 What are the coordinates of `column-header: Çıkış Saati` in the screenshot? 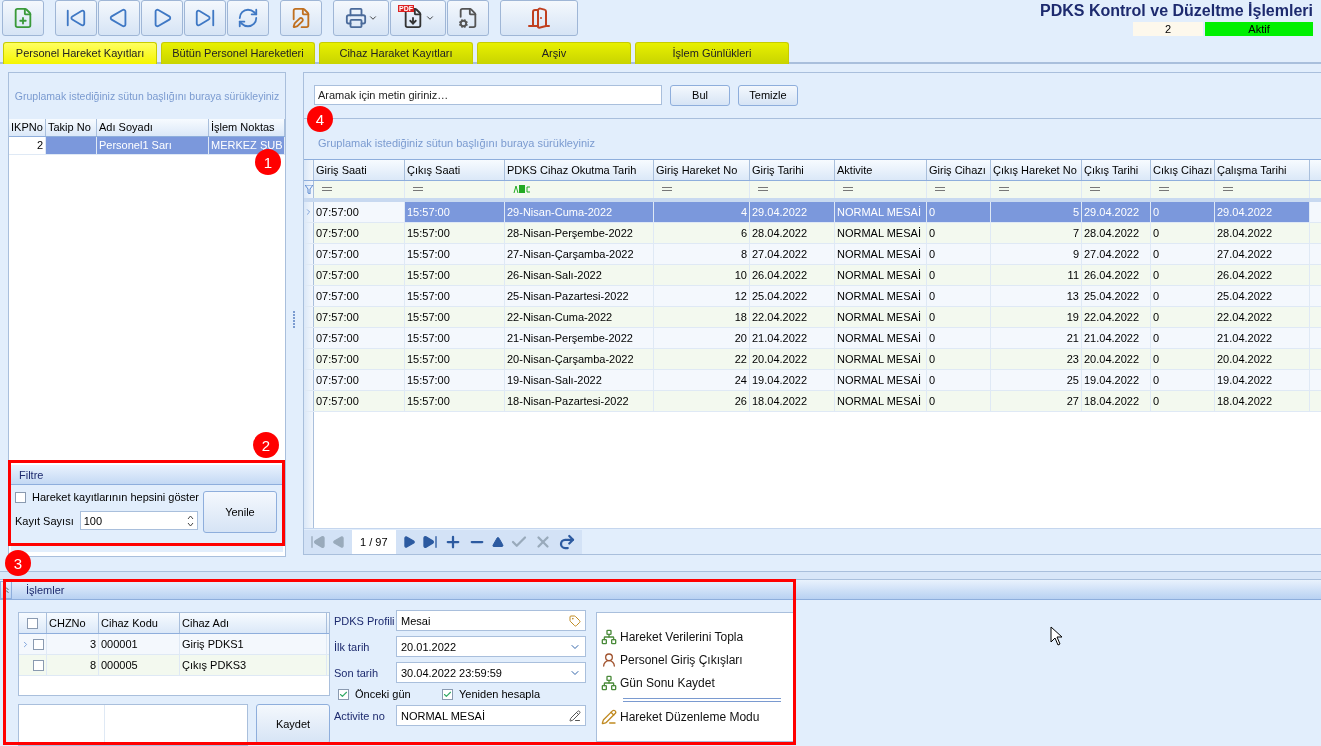 It's located at (455, 169).